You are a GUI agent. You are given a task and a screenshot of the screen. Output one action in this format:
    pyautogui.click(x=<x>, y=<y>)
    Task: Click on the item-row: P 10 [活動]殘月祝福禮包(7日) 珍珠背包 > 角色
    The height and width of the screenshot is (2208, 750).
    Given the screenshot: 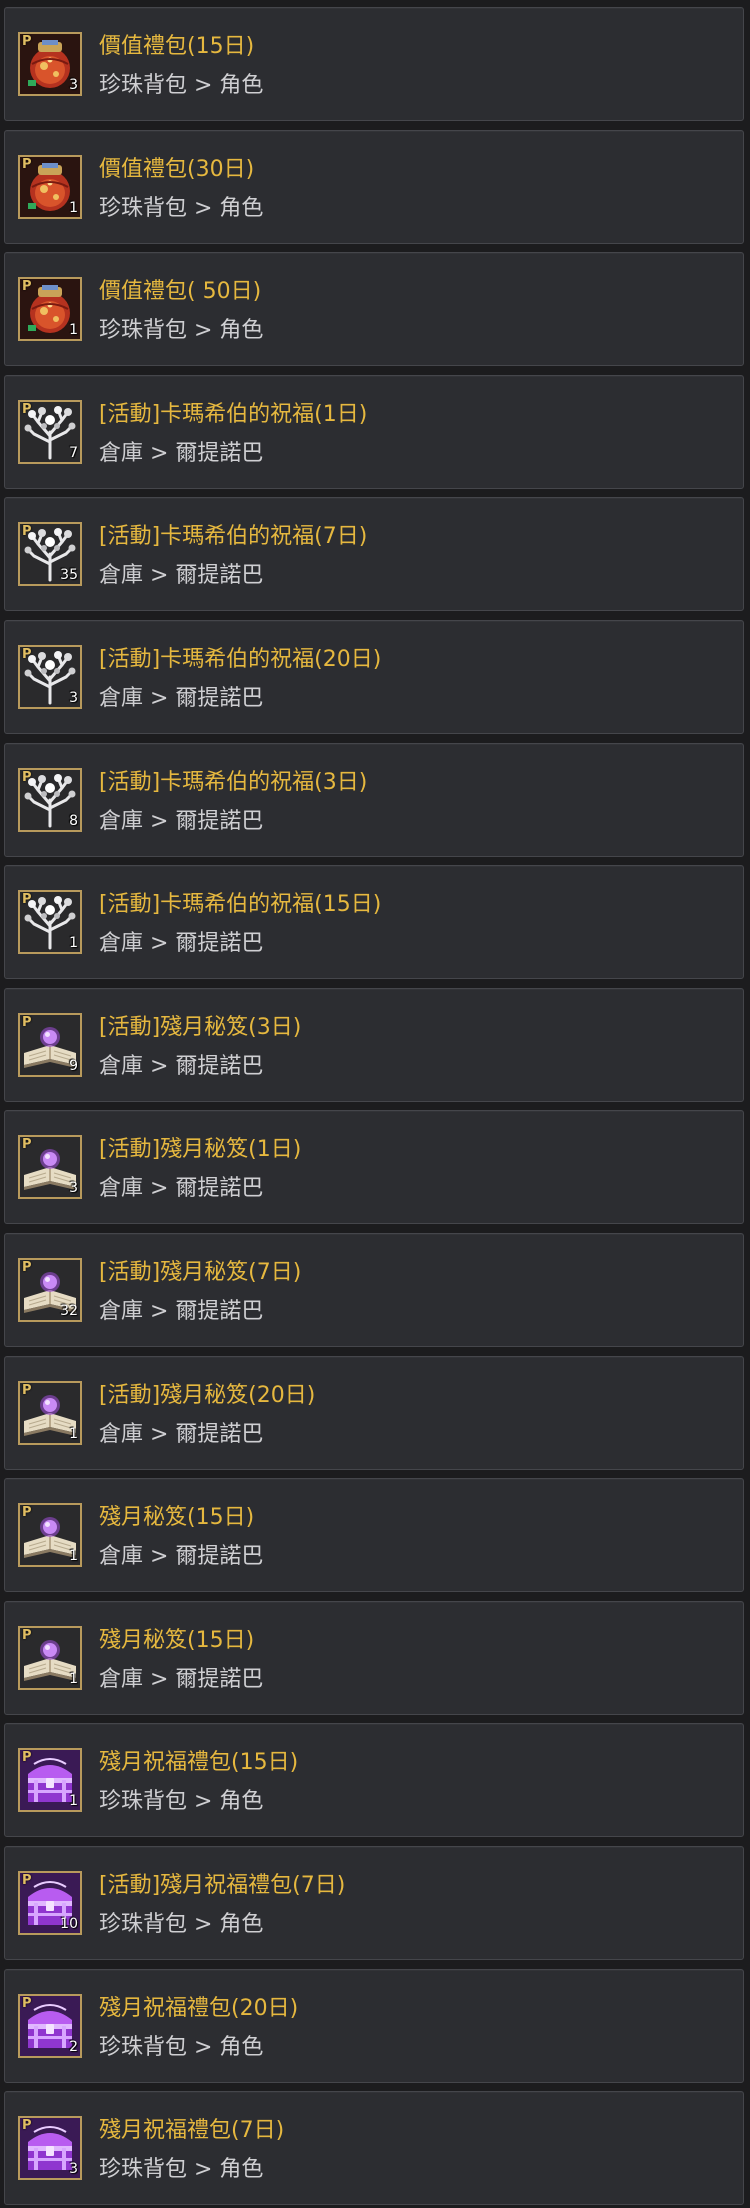 What is the action you would take?
    pyautogui.click(x=374, y=1903)
    